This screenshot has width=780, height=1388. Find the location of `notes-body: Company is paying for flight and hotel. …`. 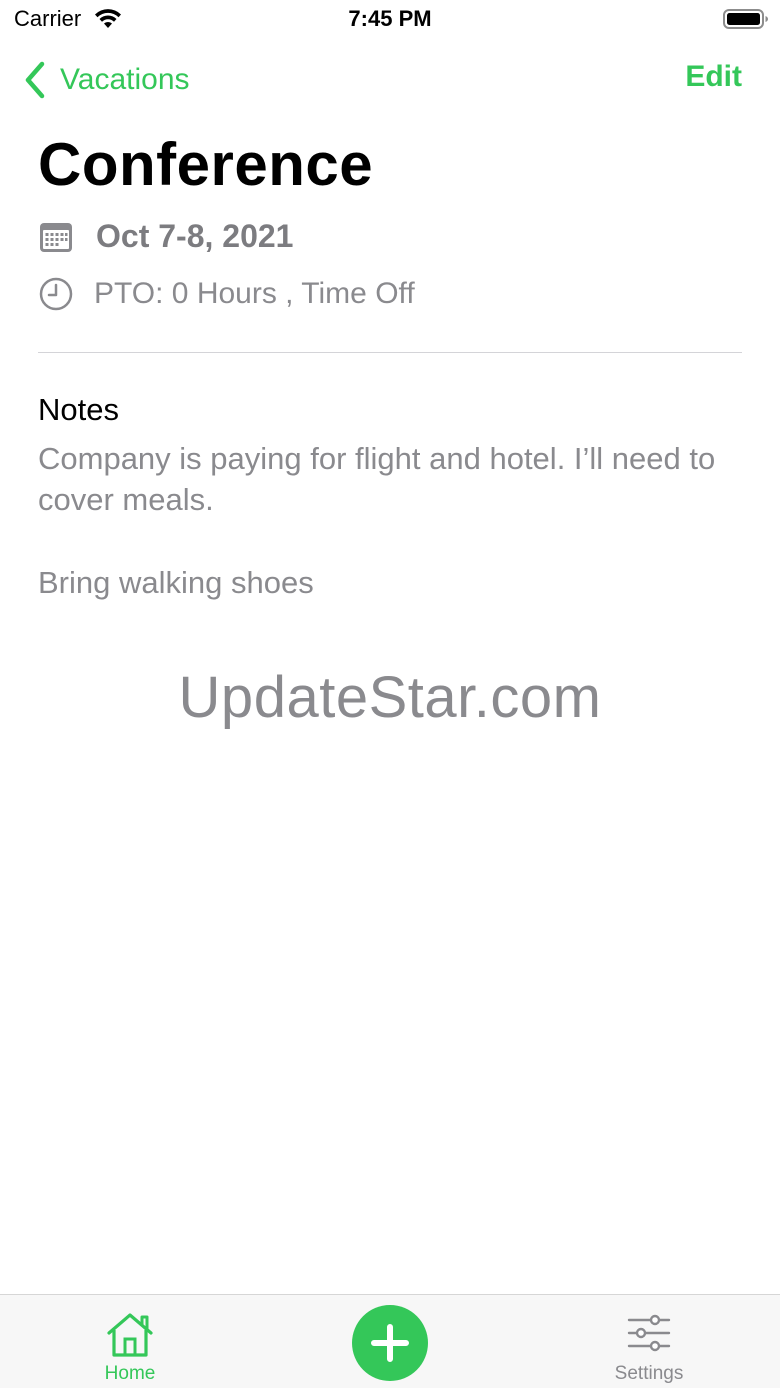

notes-body: Company is paying for flight and hotel. … is located at coordinates (388, 520).